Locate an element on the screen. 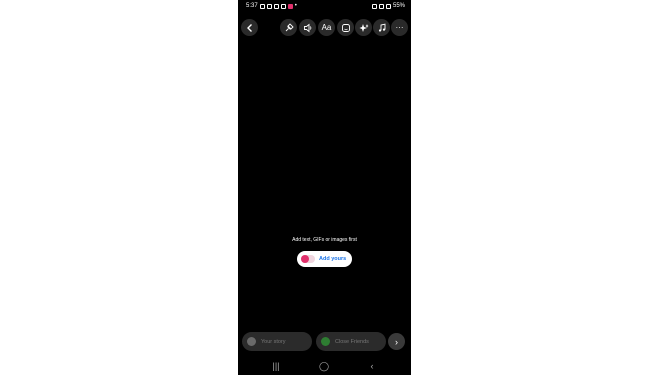 This screenshot has height=375, width=650. more-button: ··· is located at coordinates (399, 27).